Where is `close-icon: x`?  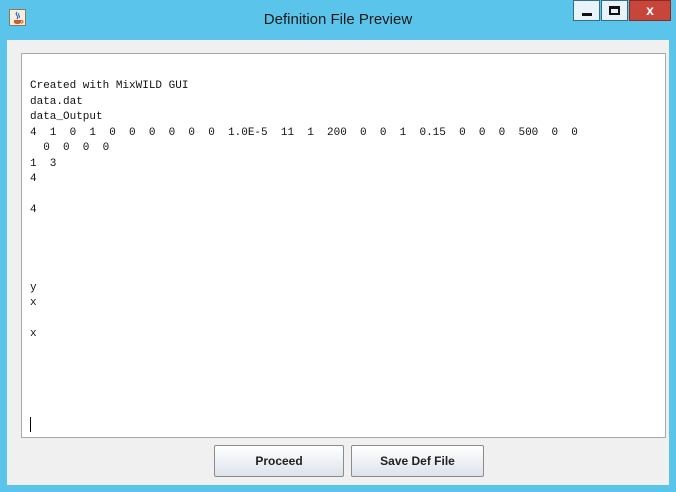
close-icon: x is located at coordinates (650, 10).